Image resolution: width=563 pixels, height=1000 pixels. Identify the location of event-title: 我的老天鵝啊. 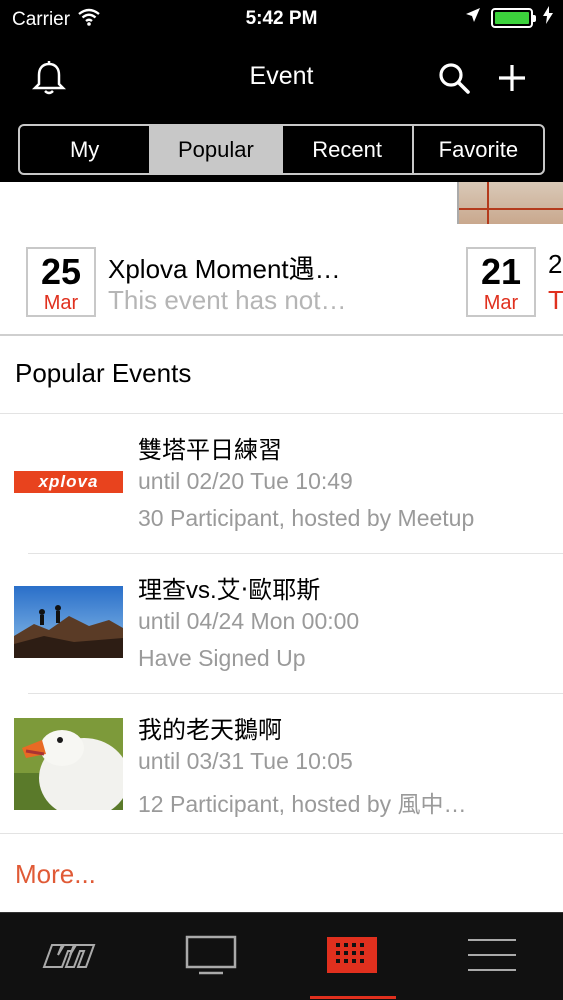
(210, 730).